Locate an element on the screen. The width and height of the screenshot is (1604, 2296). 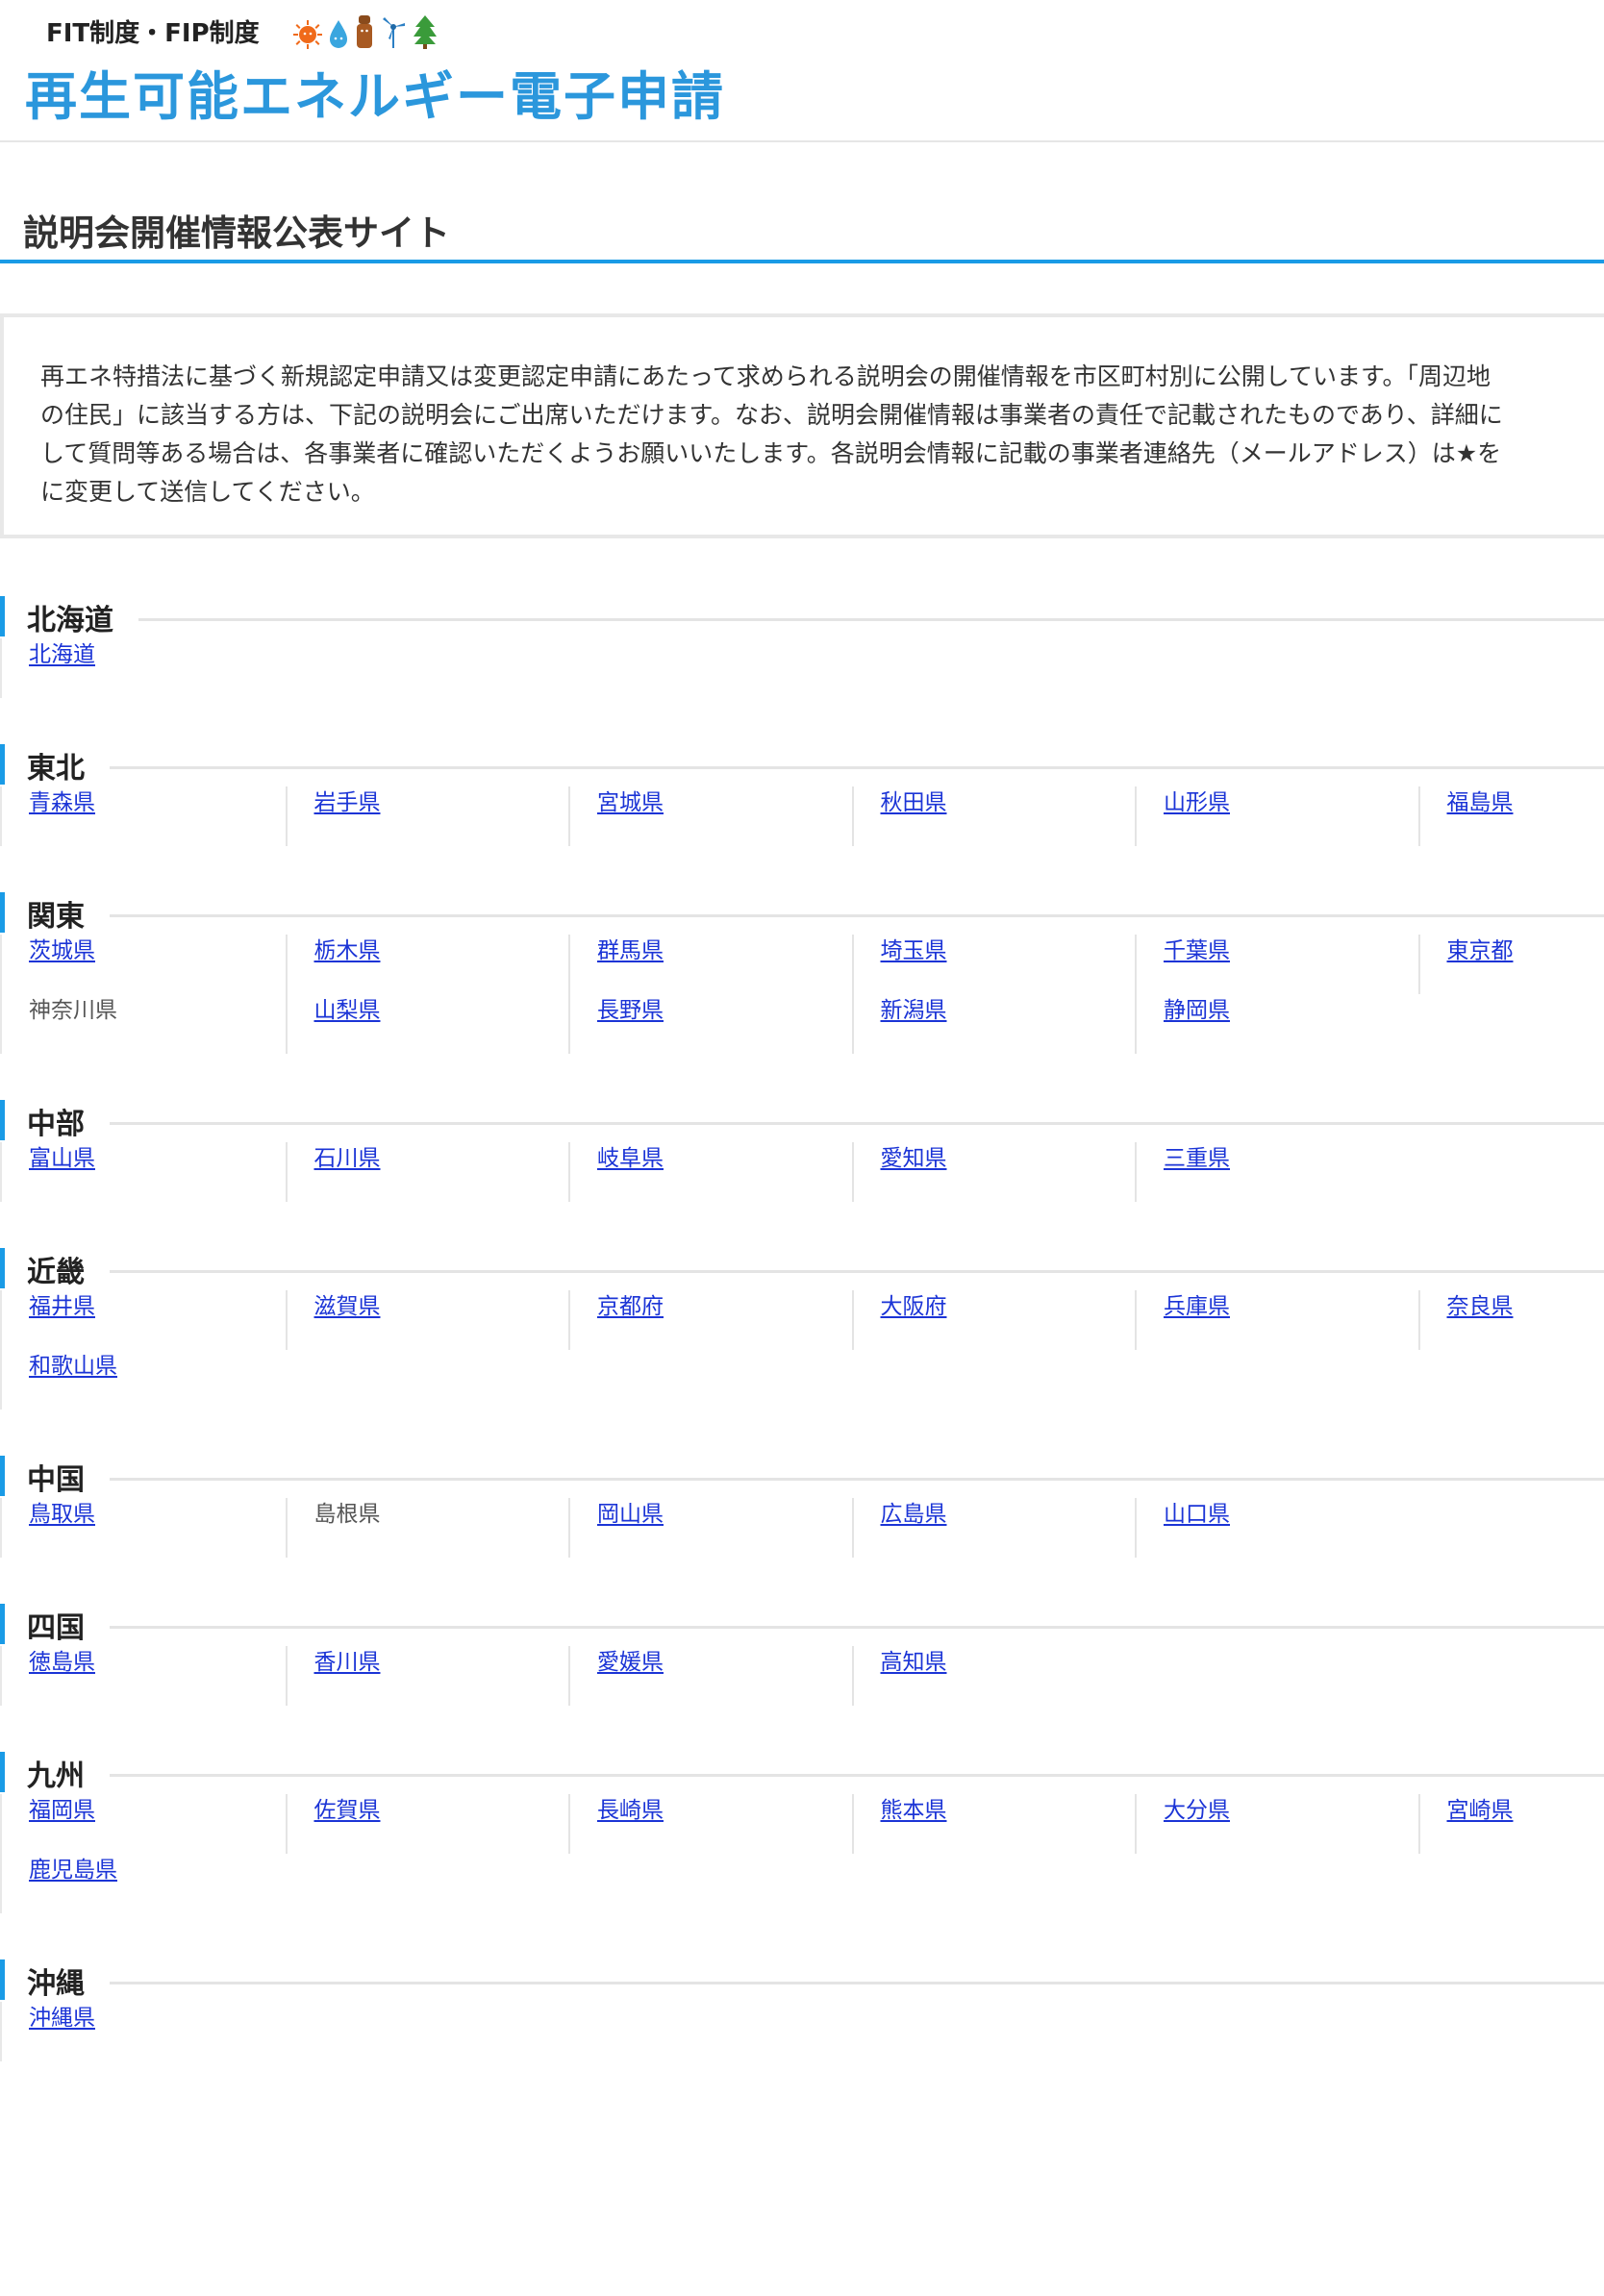
prefecture-link: 兵庫県 is located at coordinates (1197, 1306).